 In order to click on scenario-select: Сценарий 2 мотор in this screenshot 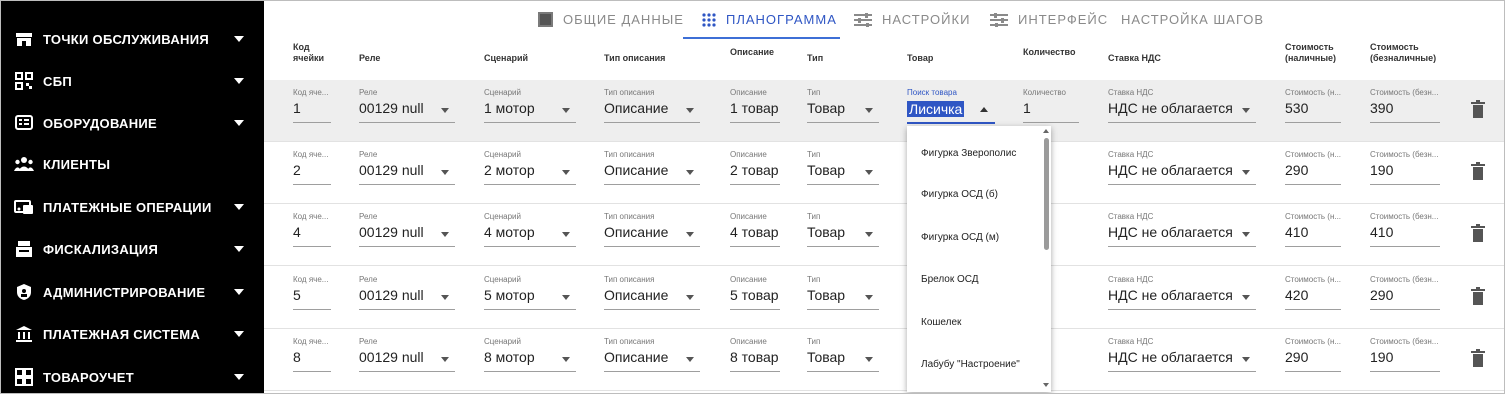, I will do `click(530, 167)`.